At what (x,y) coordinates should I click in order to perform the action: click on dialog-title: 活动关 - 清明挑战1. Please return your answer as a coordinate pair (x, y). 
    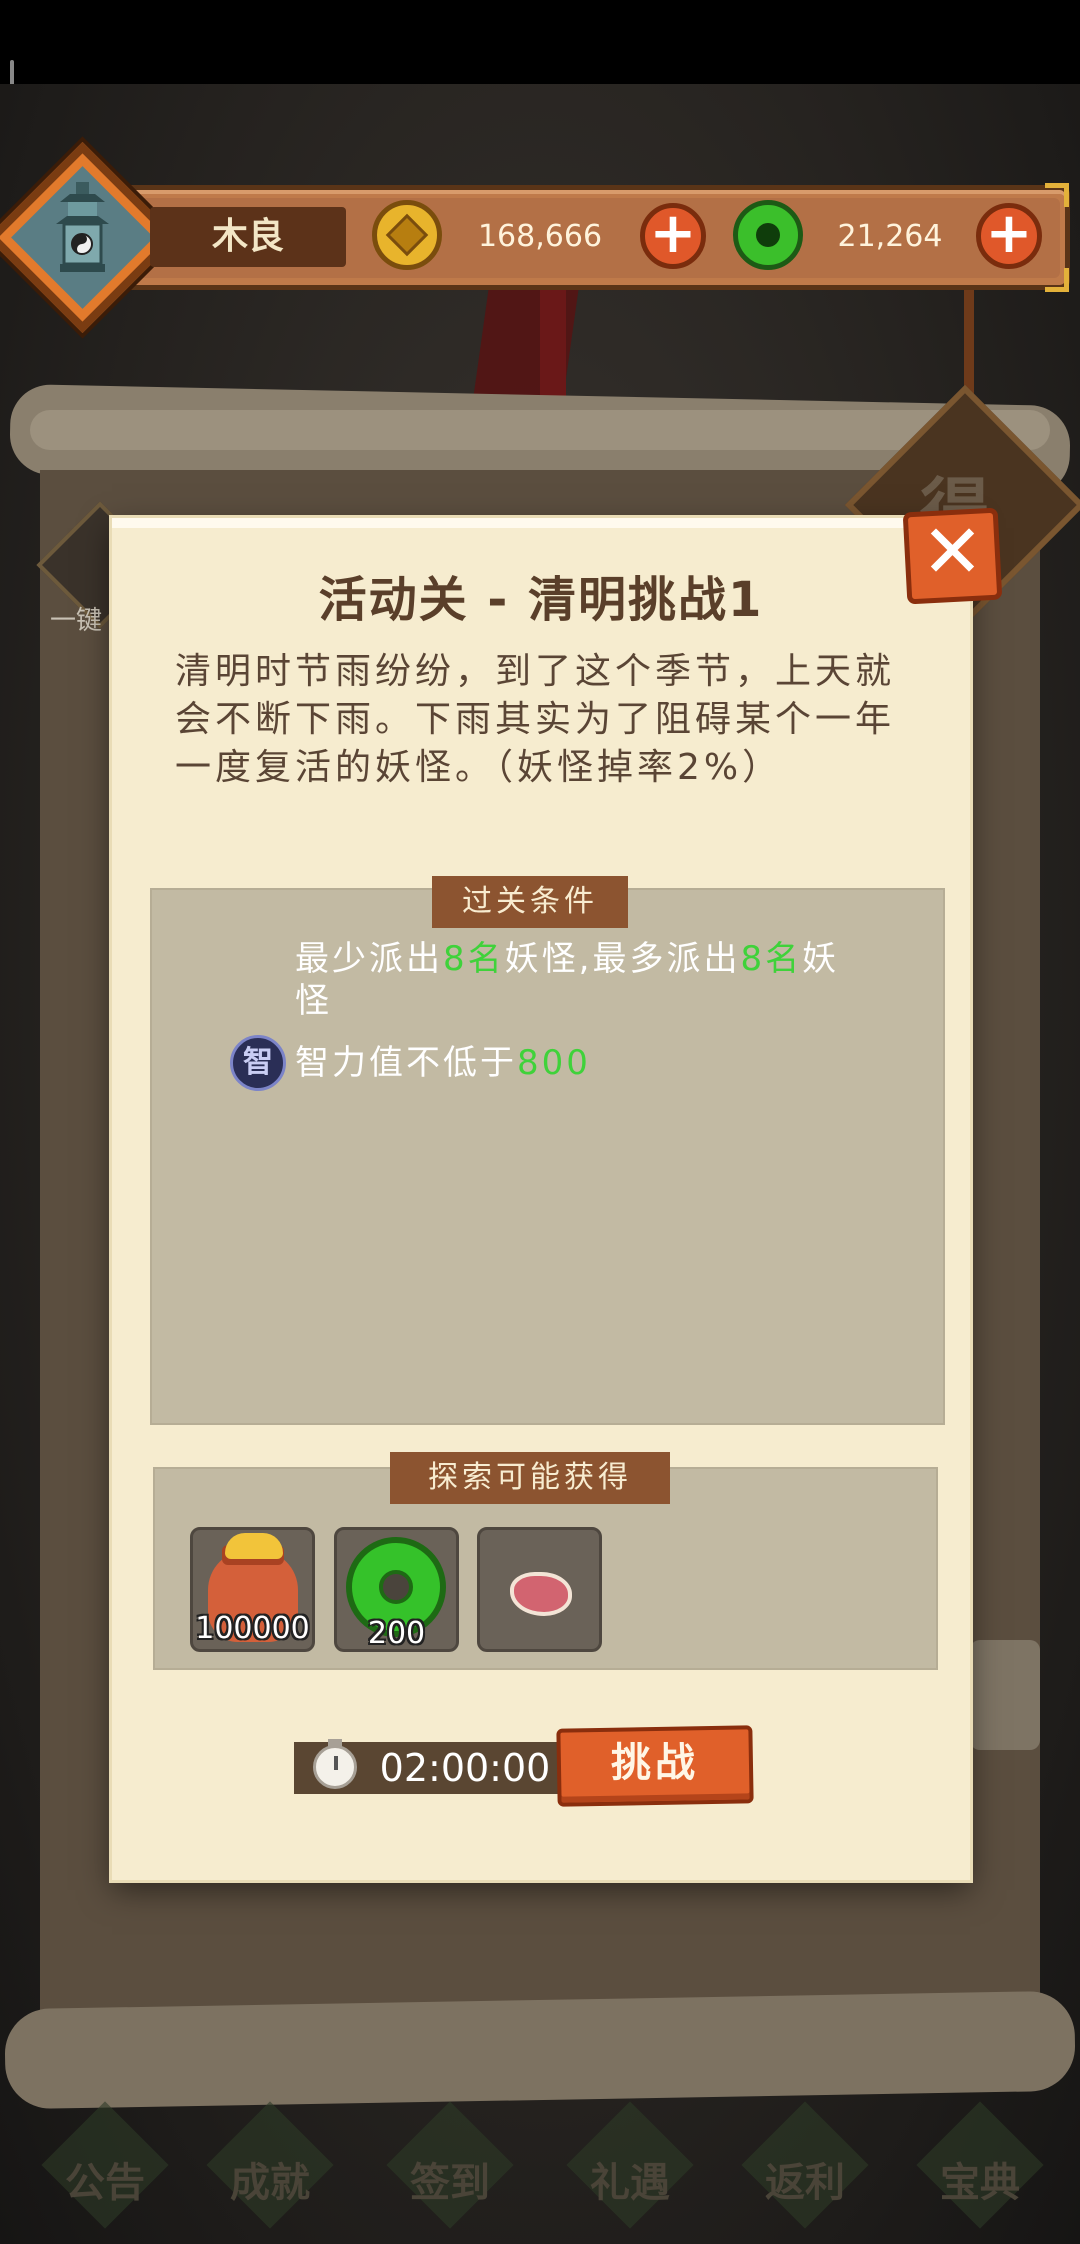
    Looking at the image, I should click on (541, 600).